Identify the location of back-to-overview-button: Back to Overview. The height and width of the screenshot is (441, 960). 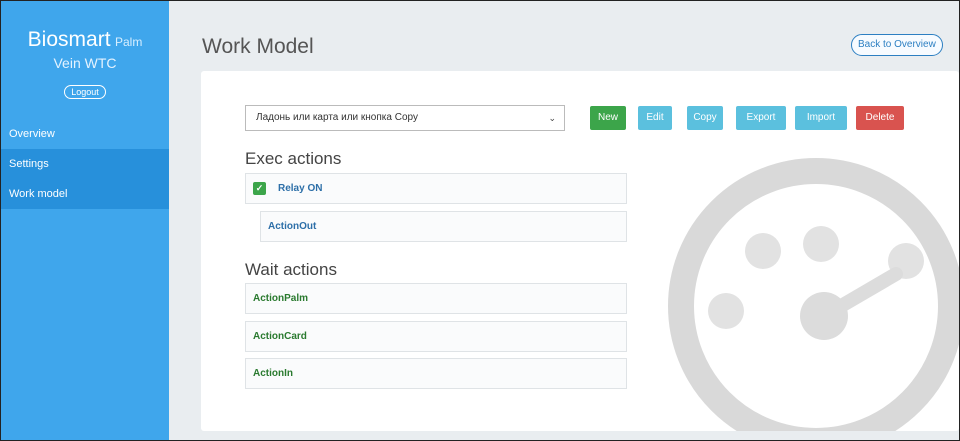
(897, 45).